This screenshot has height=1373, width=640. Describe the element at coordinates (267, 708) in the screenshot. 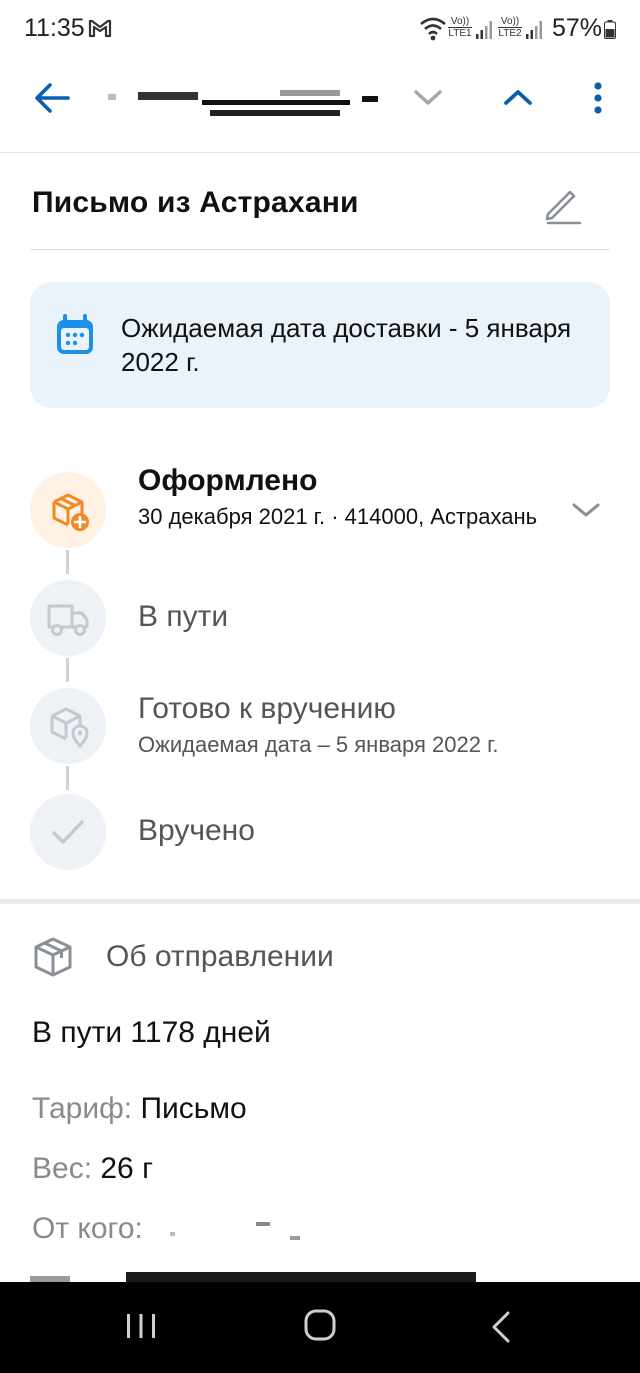

I see `step-title-ready: Готово к вручению` at that location.